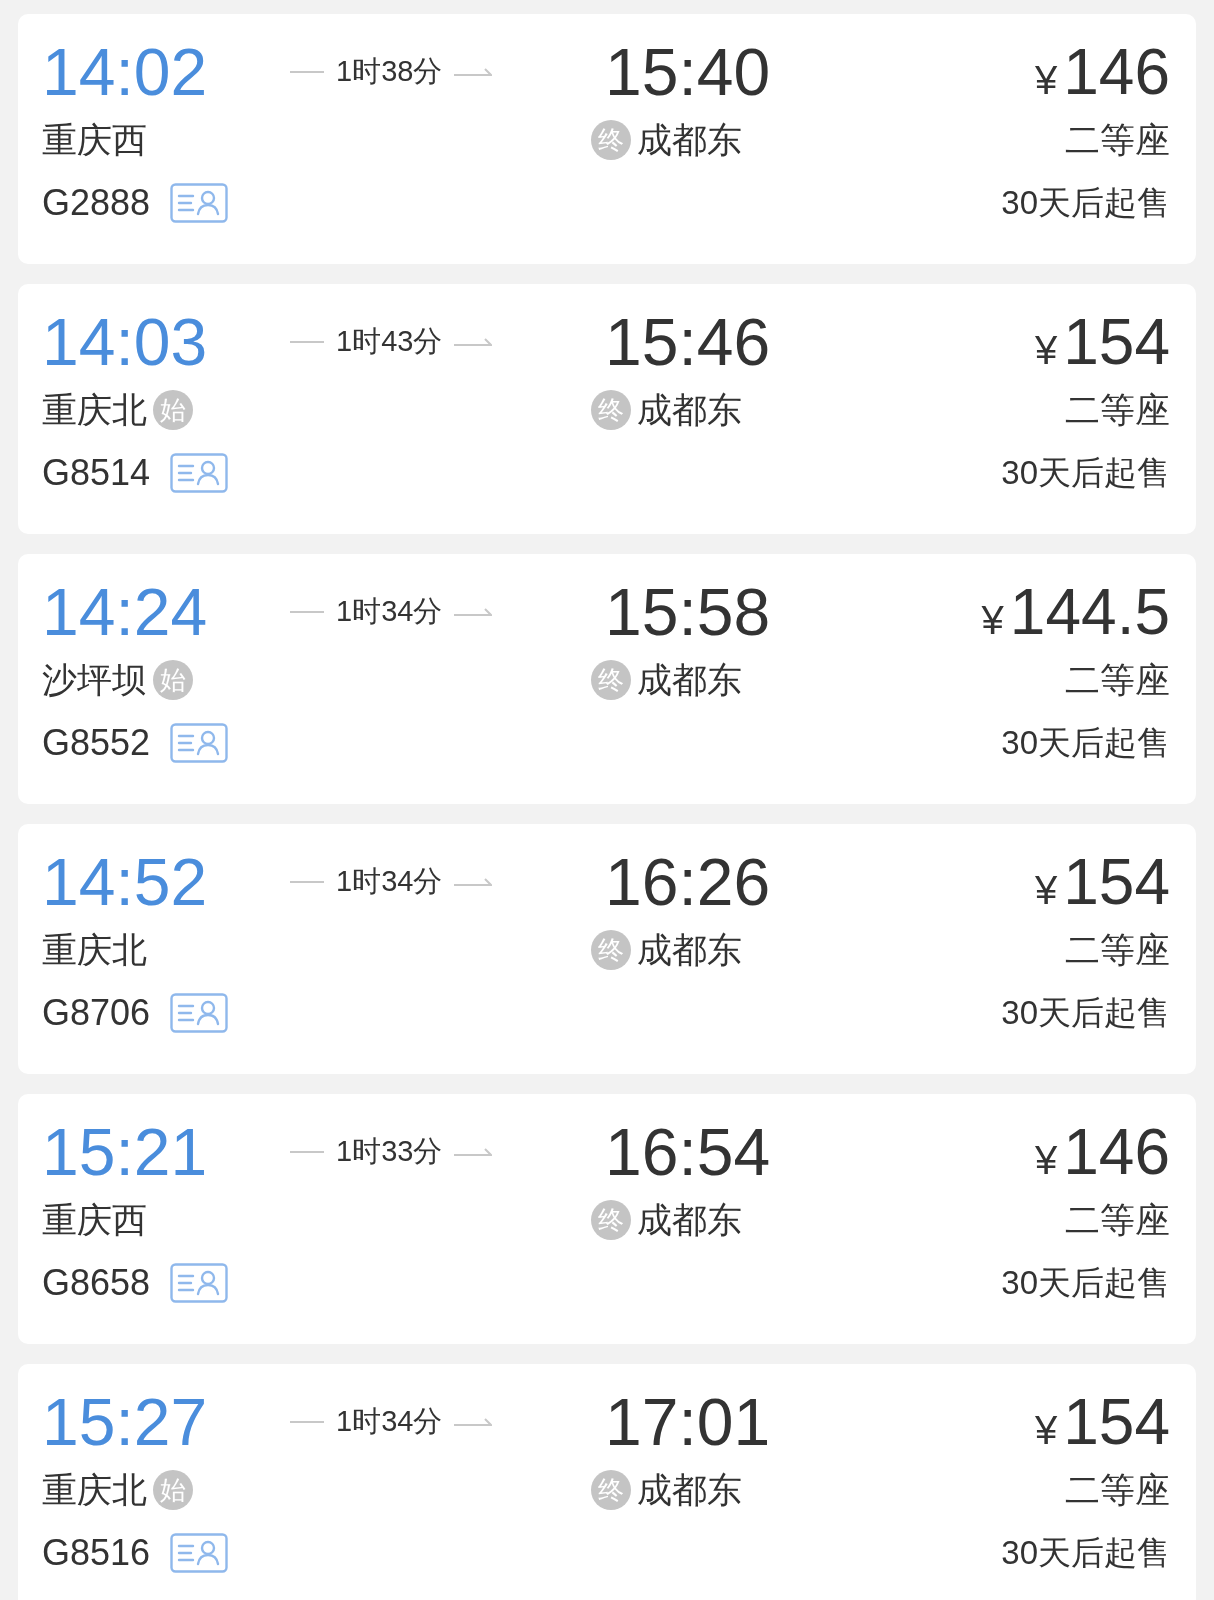 The width and height of the screenshot is (1214, 1600). Describe the element at coordinates (389, 342) in the screenshot. I see `duration: 1时43分` at that location.